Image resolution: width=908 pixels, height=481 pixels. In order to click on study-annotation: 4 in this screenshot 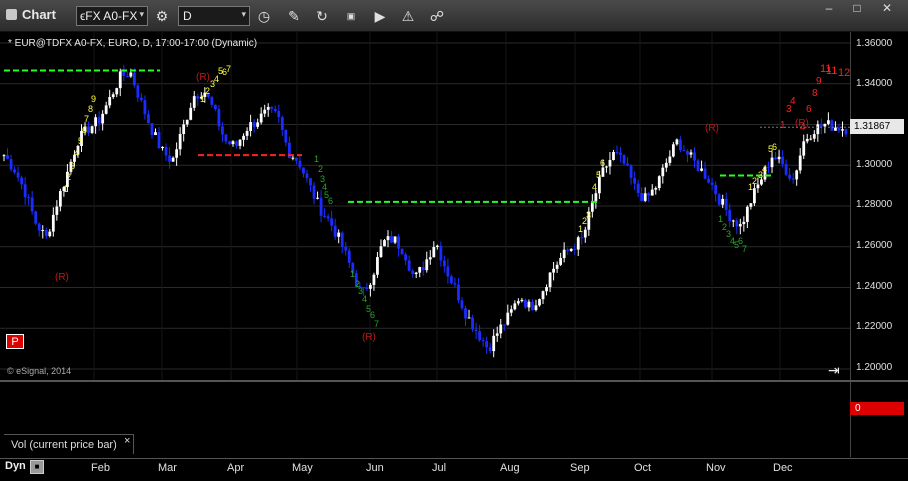, I will do `click(594, 187)`.